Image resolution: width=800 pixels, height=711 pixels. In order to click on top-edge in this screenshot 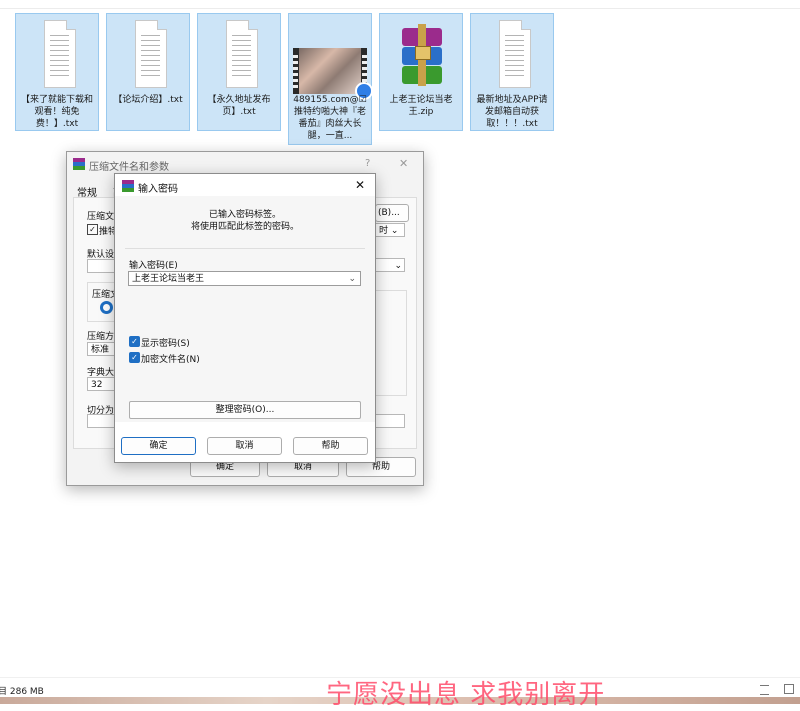, I will do `click(400, 4)`.